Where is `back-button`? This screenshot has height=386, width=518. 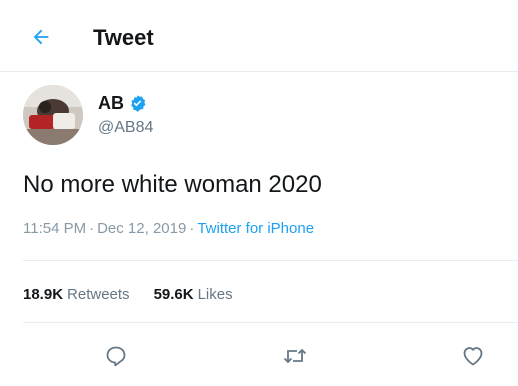
back-button is located at coordinates (41, 37).